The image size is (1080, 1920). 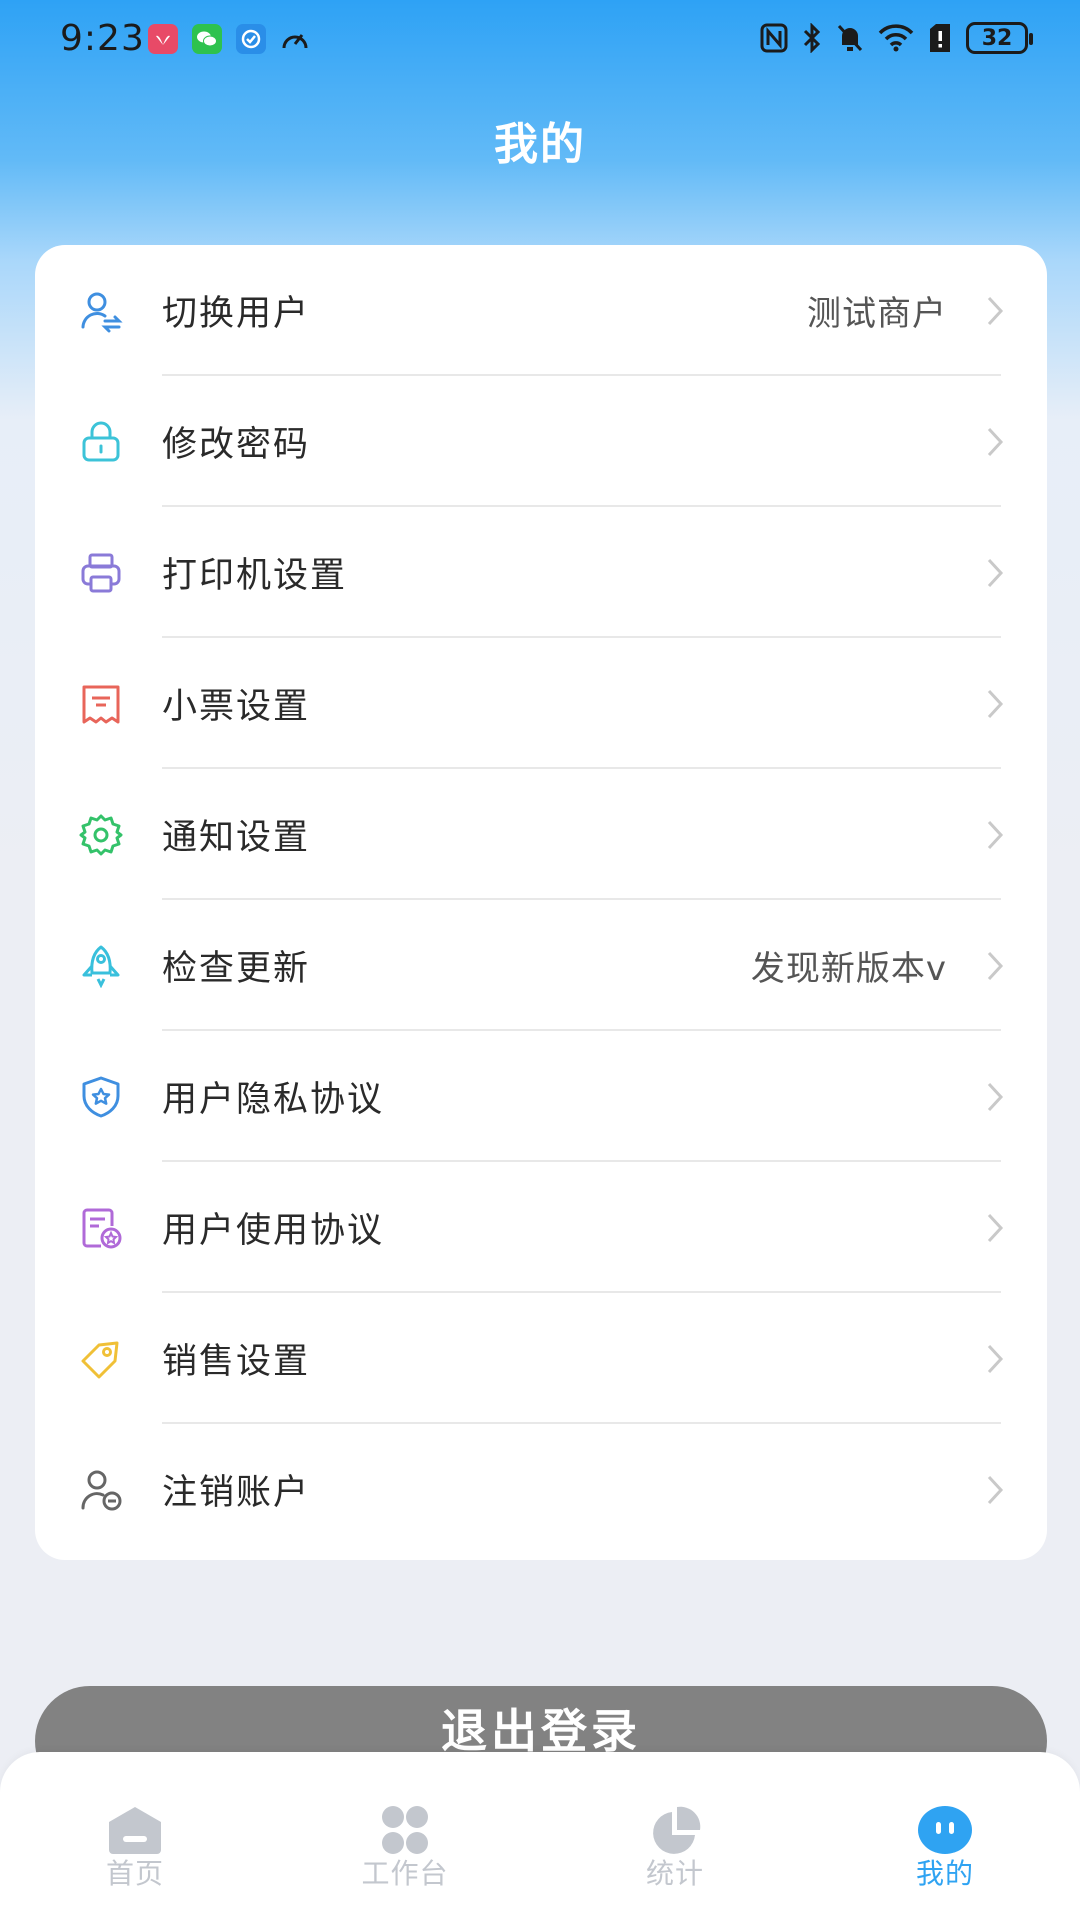 I want to click on tab-label: 统计, so click(x=674, y=1873).